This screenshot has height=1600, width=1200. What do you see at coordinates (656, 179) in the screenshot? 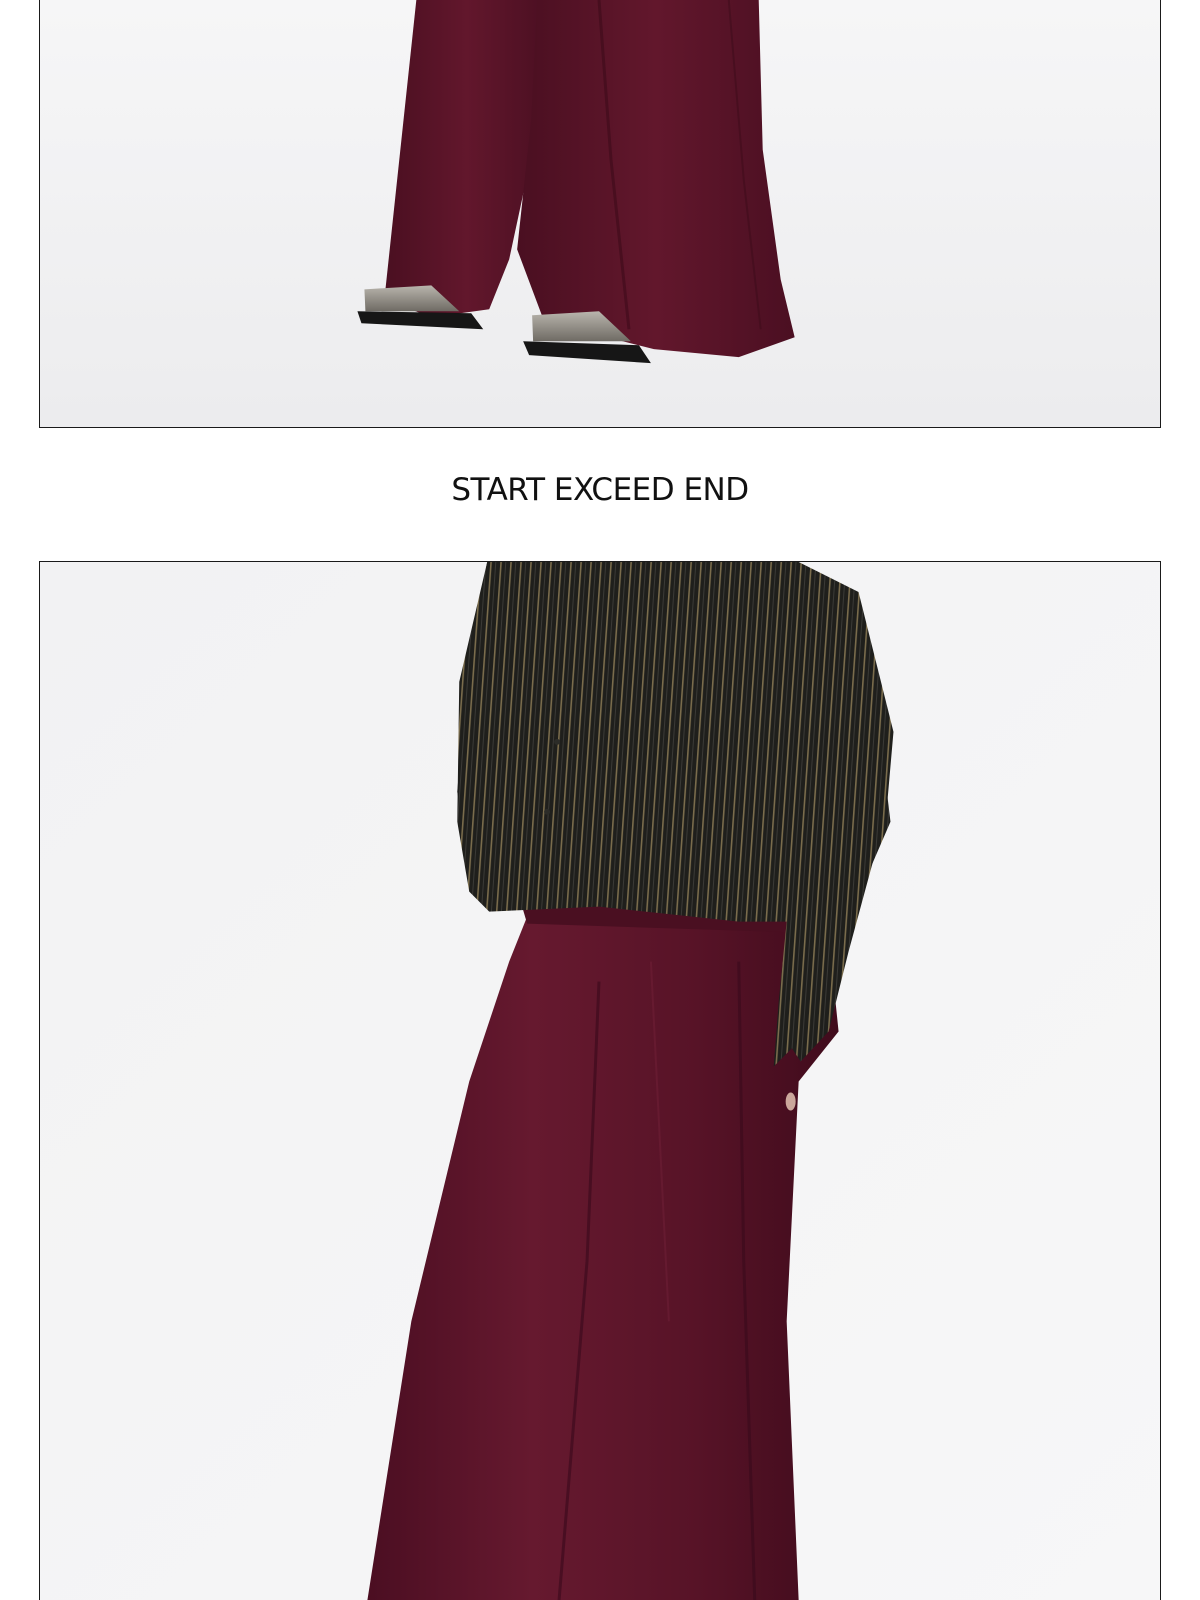
I see `right-trouser-leg` at bounding box center [656, 179].